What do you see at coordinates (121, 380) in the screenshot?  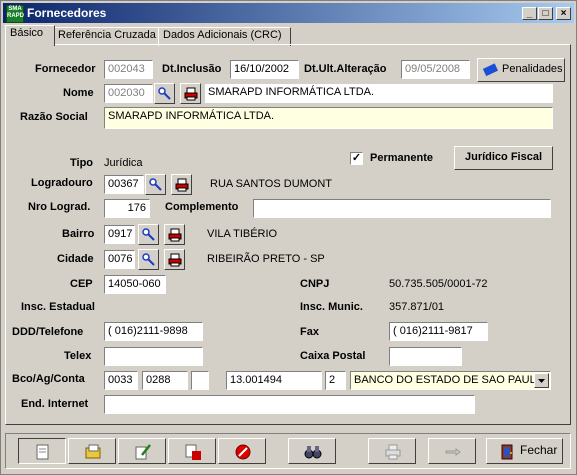 I see `banco-field: 0033` at bounding box center [121, 380].